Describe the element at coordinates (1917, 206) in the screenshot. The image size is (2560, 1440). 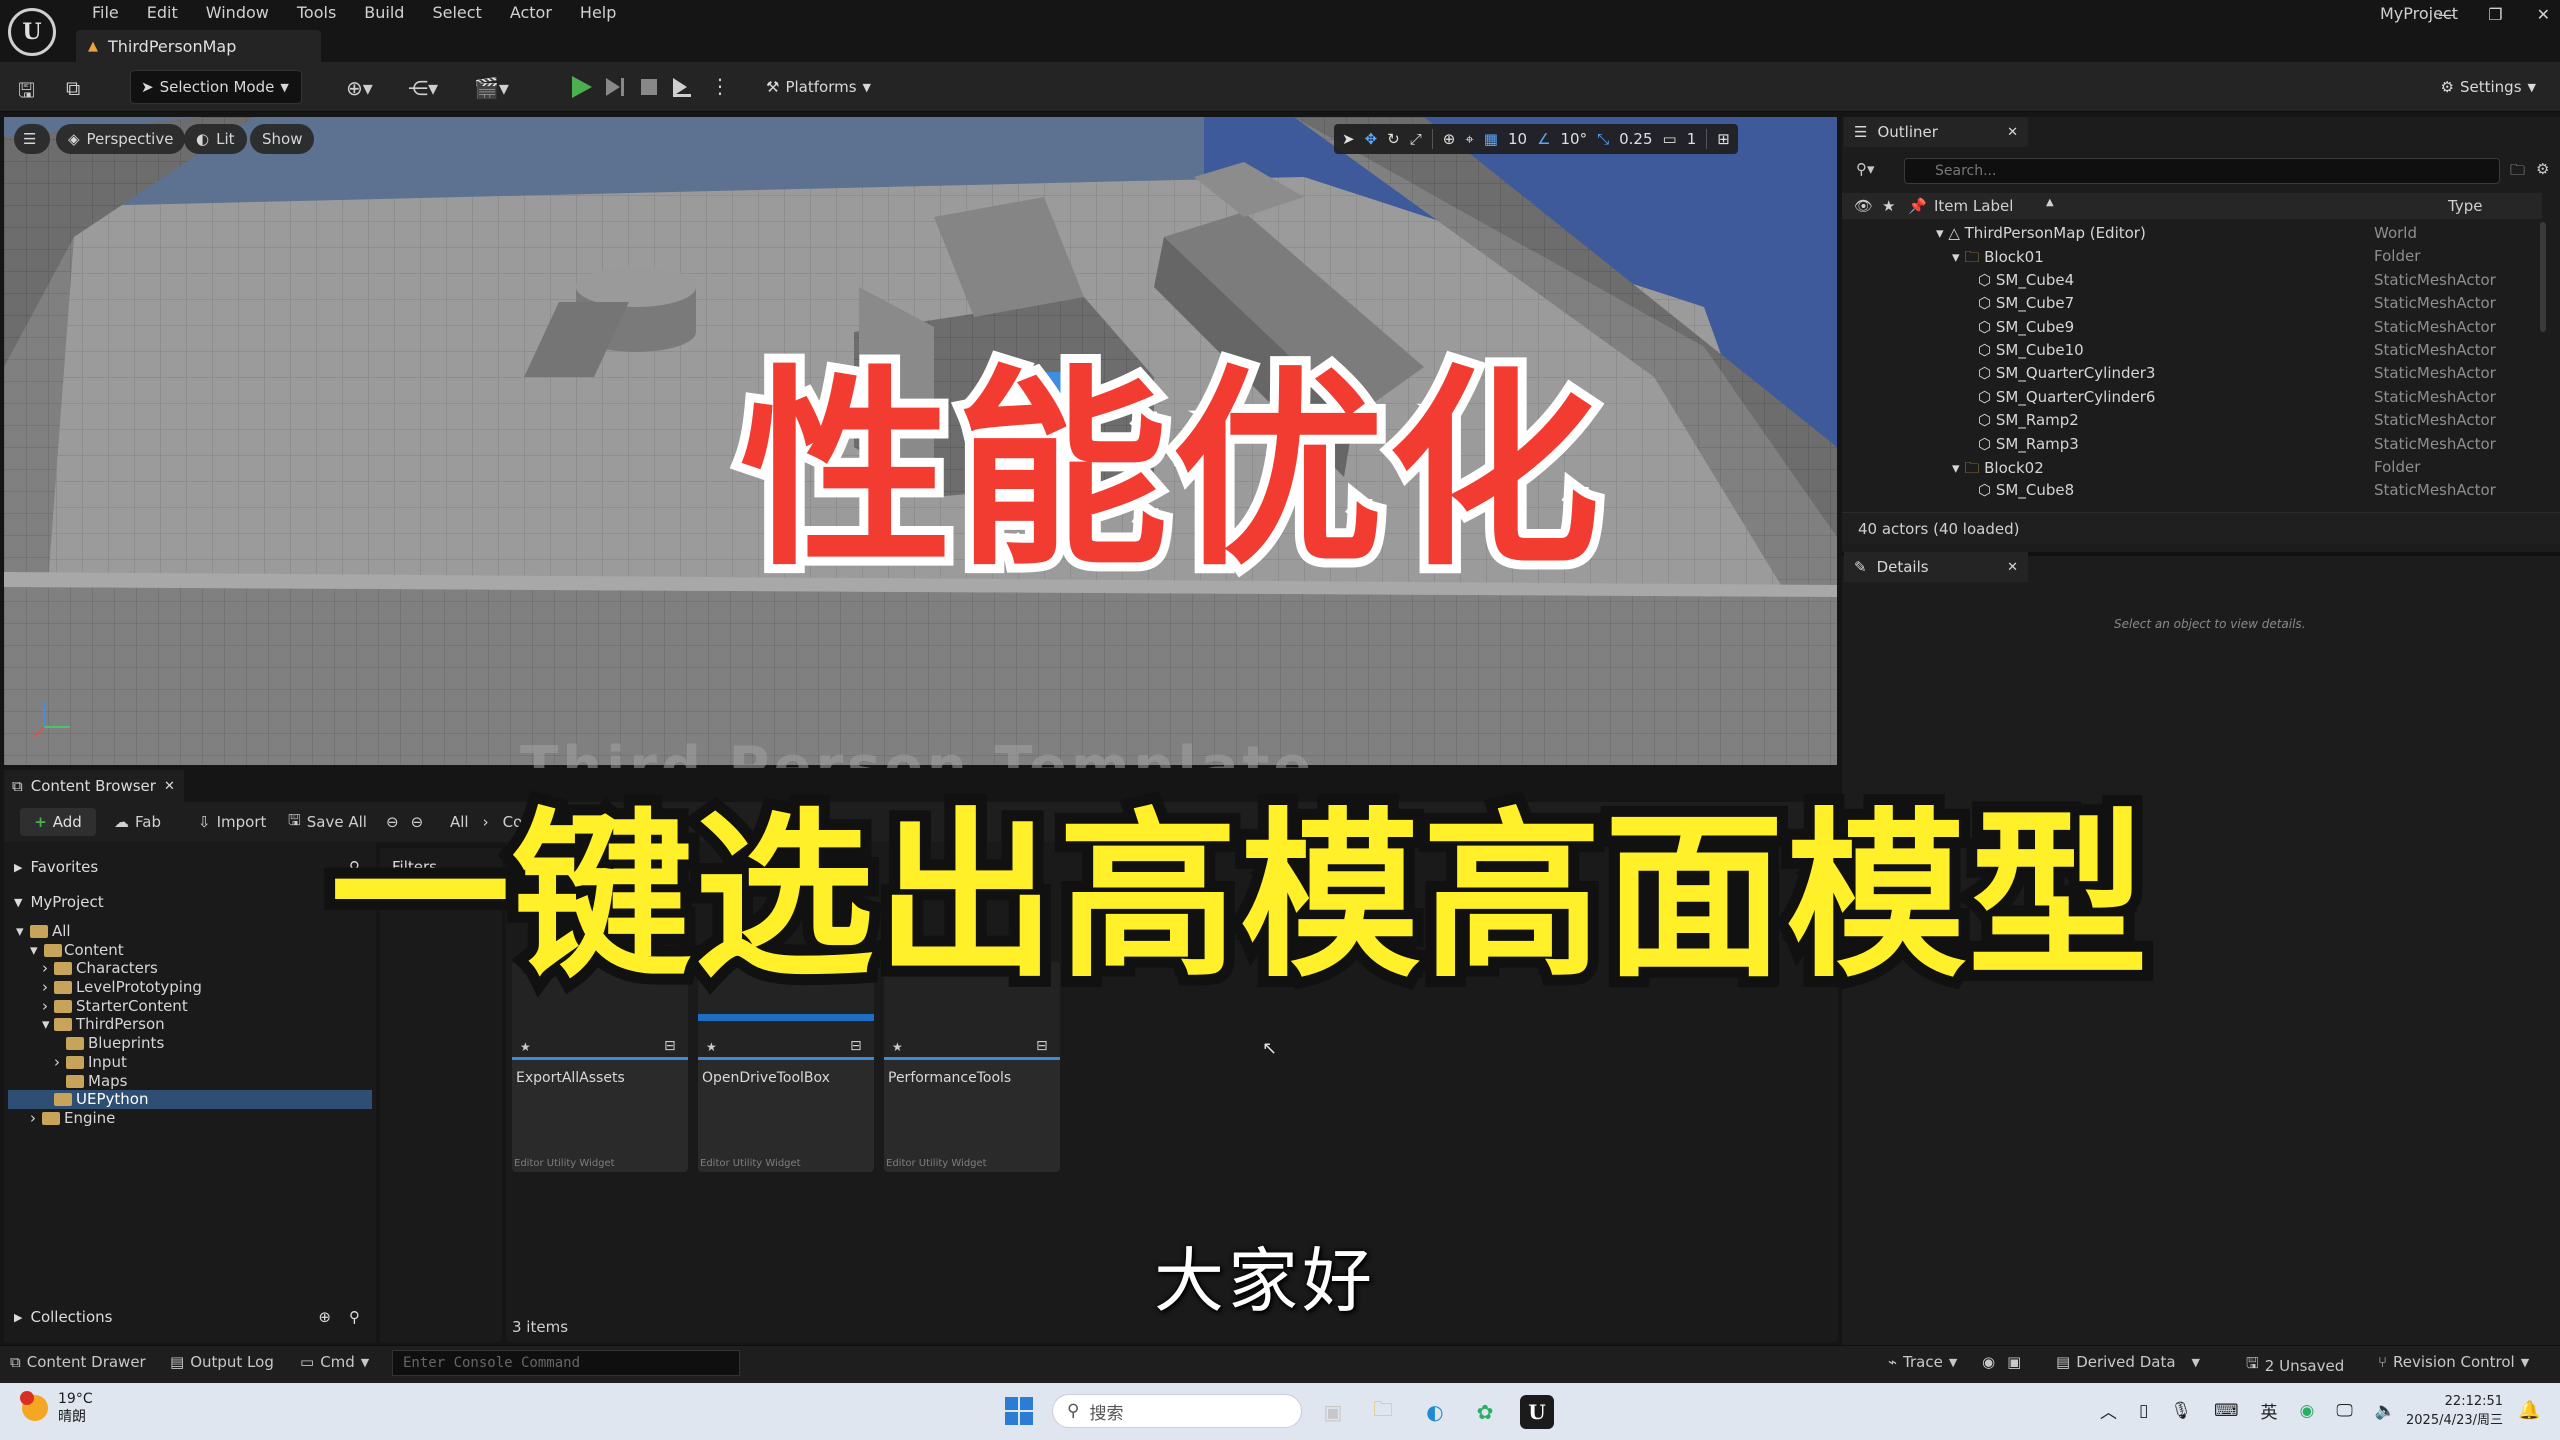
I see `pin-icon: 📌` at that location.